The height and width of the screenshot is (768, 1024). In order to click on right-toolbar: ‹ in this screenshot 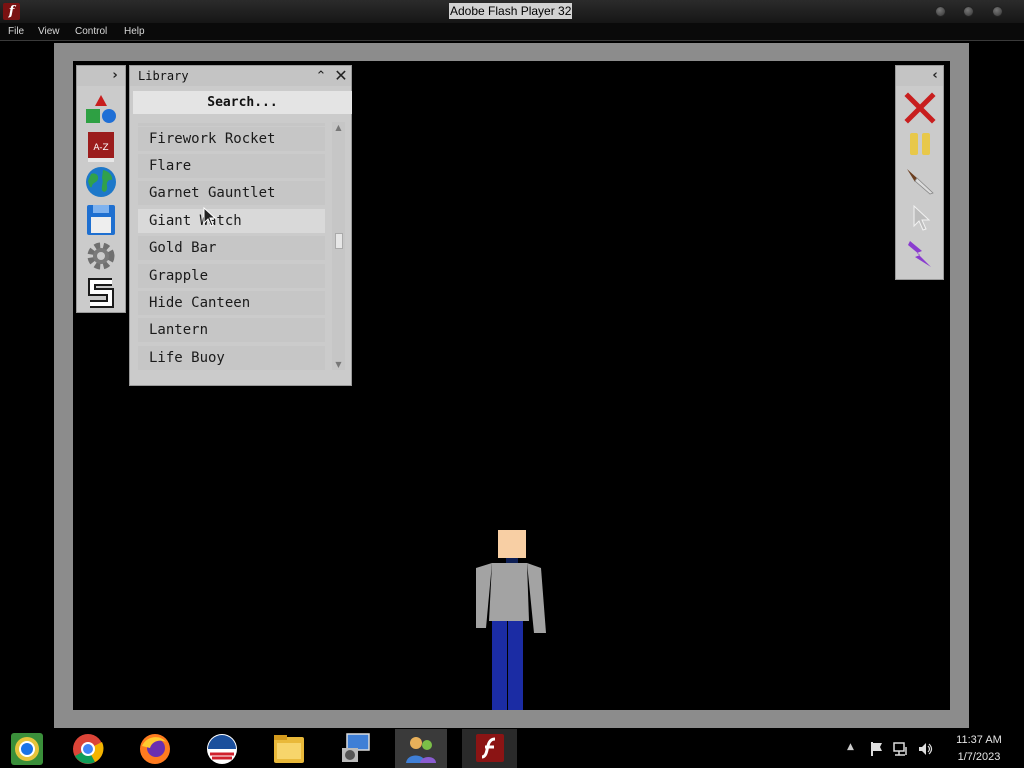, I will do `click(919, 172)`.